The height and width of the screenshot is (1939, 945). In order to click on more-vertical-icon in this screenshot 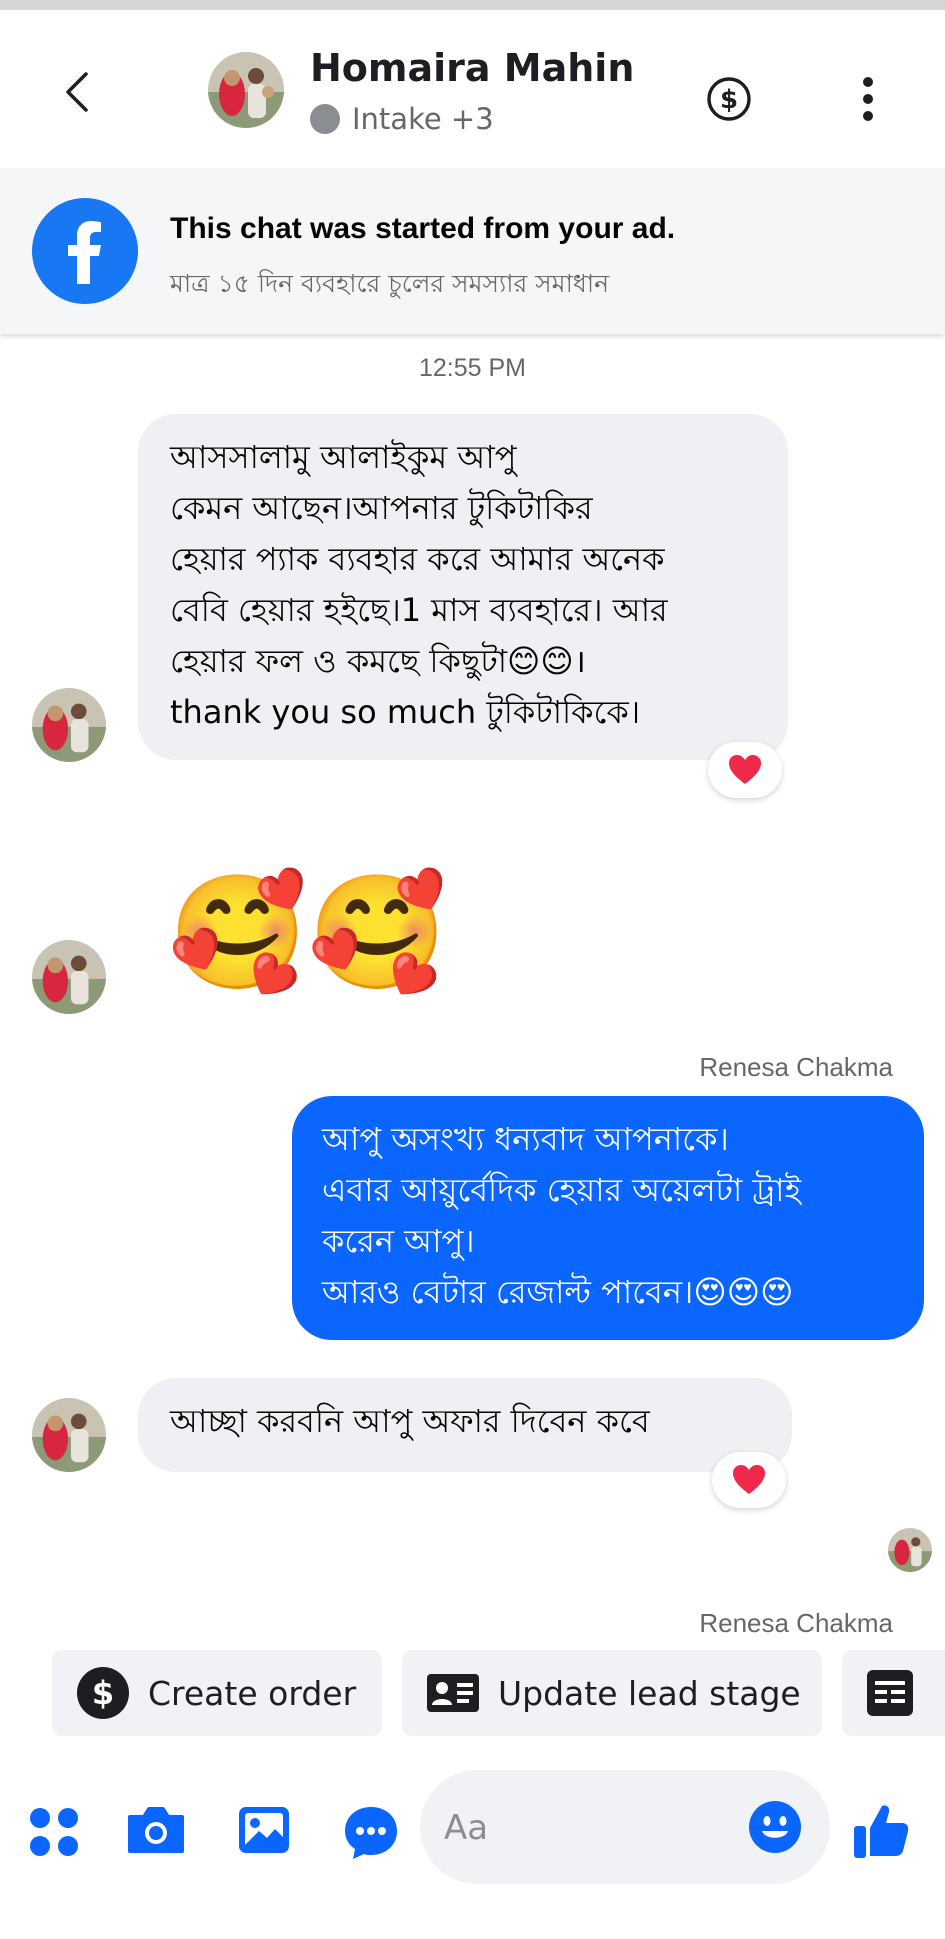, I will do `click(868, 99)`.